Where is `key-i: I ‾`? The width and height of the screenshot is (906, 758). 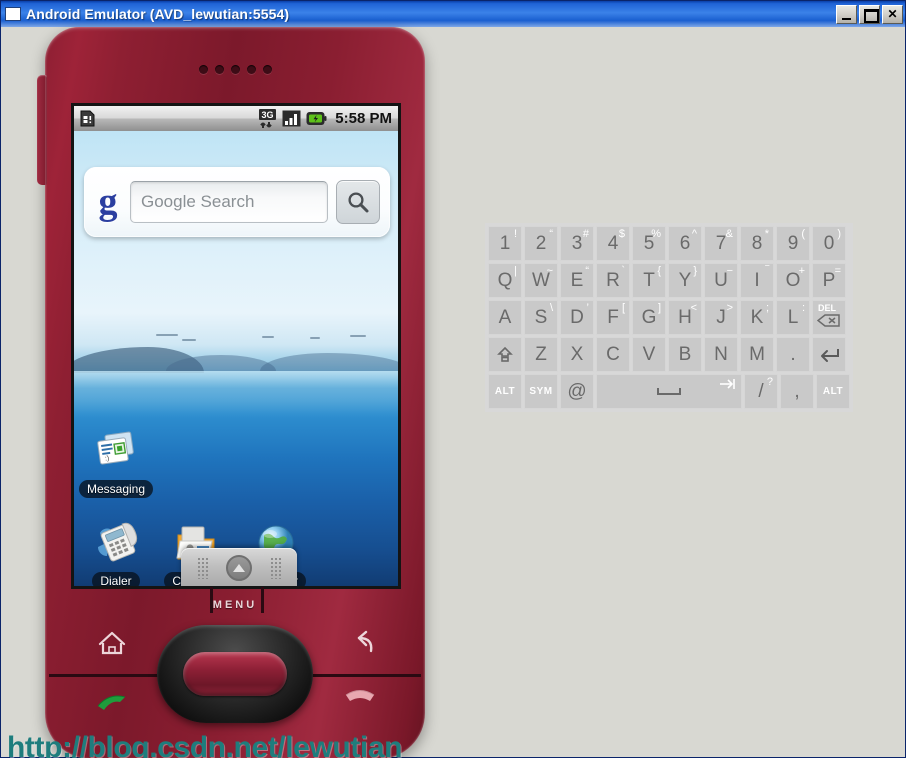 key-i: I ‾ is located at coordinates (757, 280).